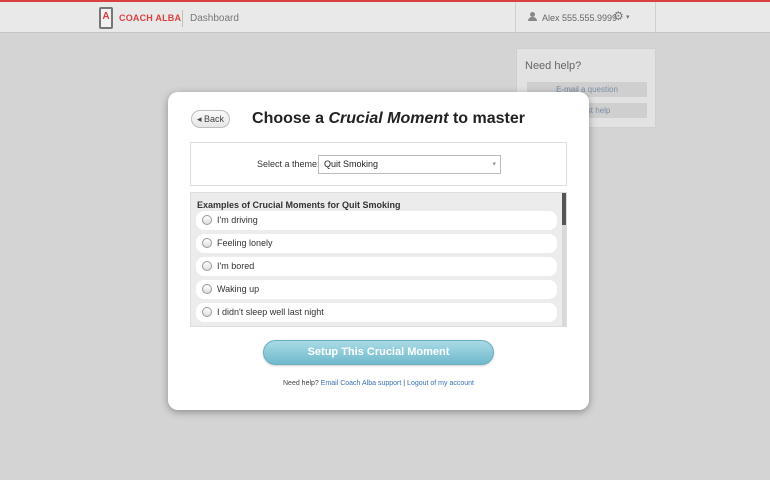  What do you see at coordinates (301, 383) in the screenshot?
I see `footer-help-prefix: Need help?` at bounding box center [301, 383].